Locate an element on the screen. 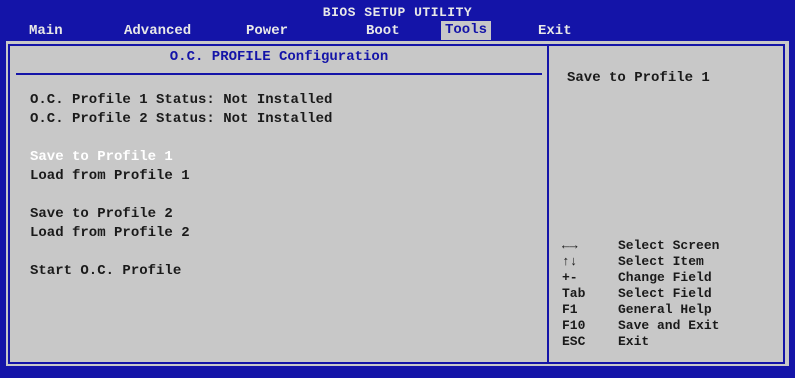 The height and width of the screenshot is (378, 795). key-desc: Select Field is located at coordinates (665, 293).